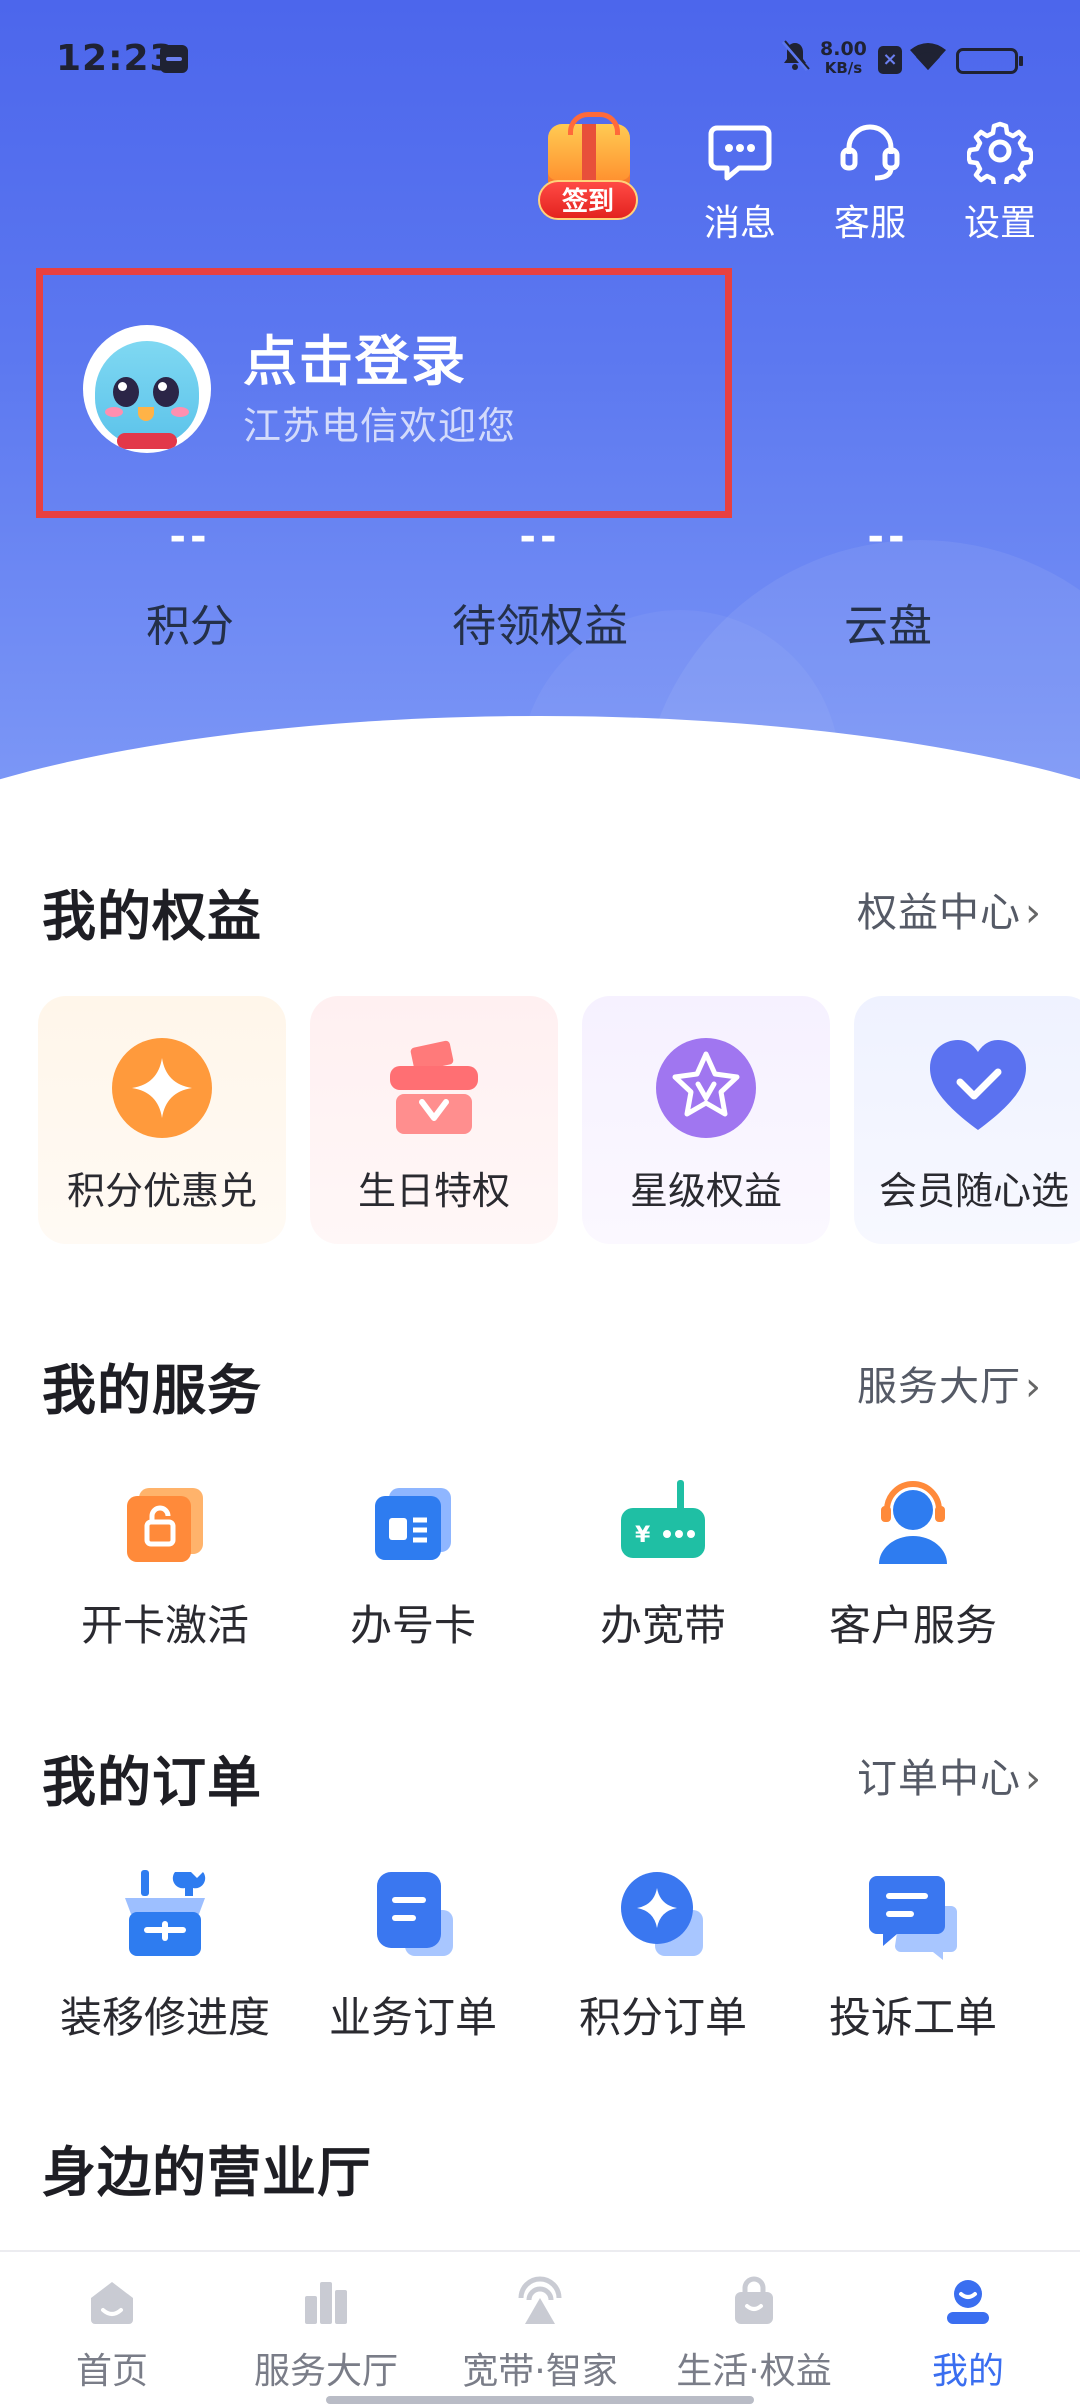 This screenshot has height=2408, width=1080. What do you see at coordinates (870, 152) in the screenshot?
I see `headset-icon` at bounding box center [870, 152].